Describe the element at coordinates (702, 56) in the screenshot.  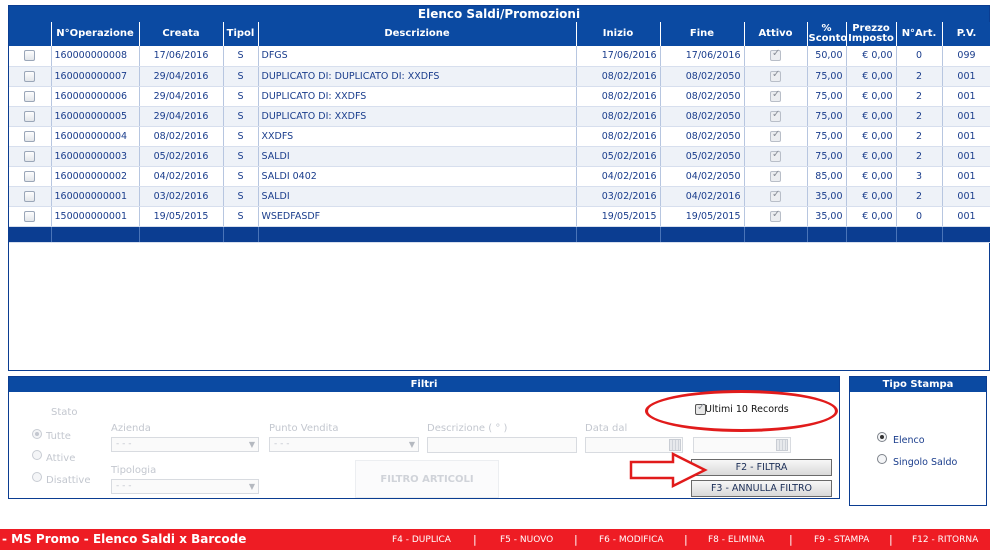
I see `cell-fine: 17/06/2016` at that location.